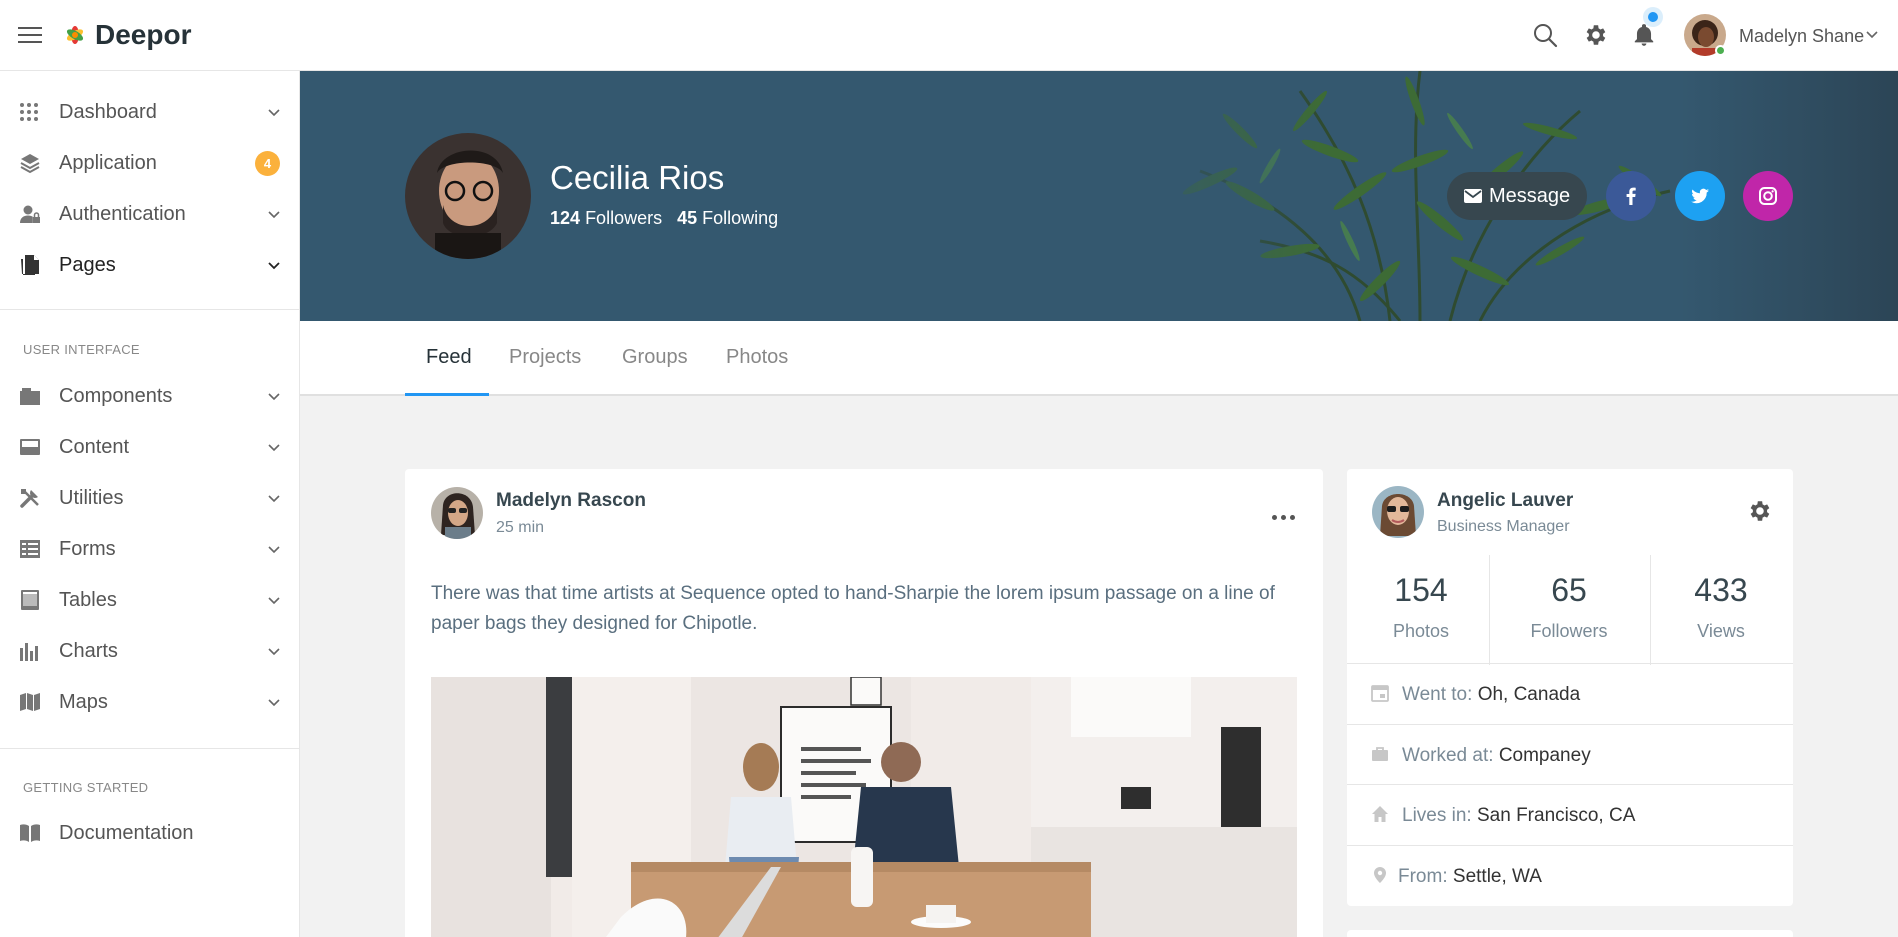 The height and width of the screenshot is (937, 1898). What do you see at coordinates (30, 265) in the screenshot?
I see `pages-icon` at bounding box center [30, 265].